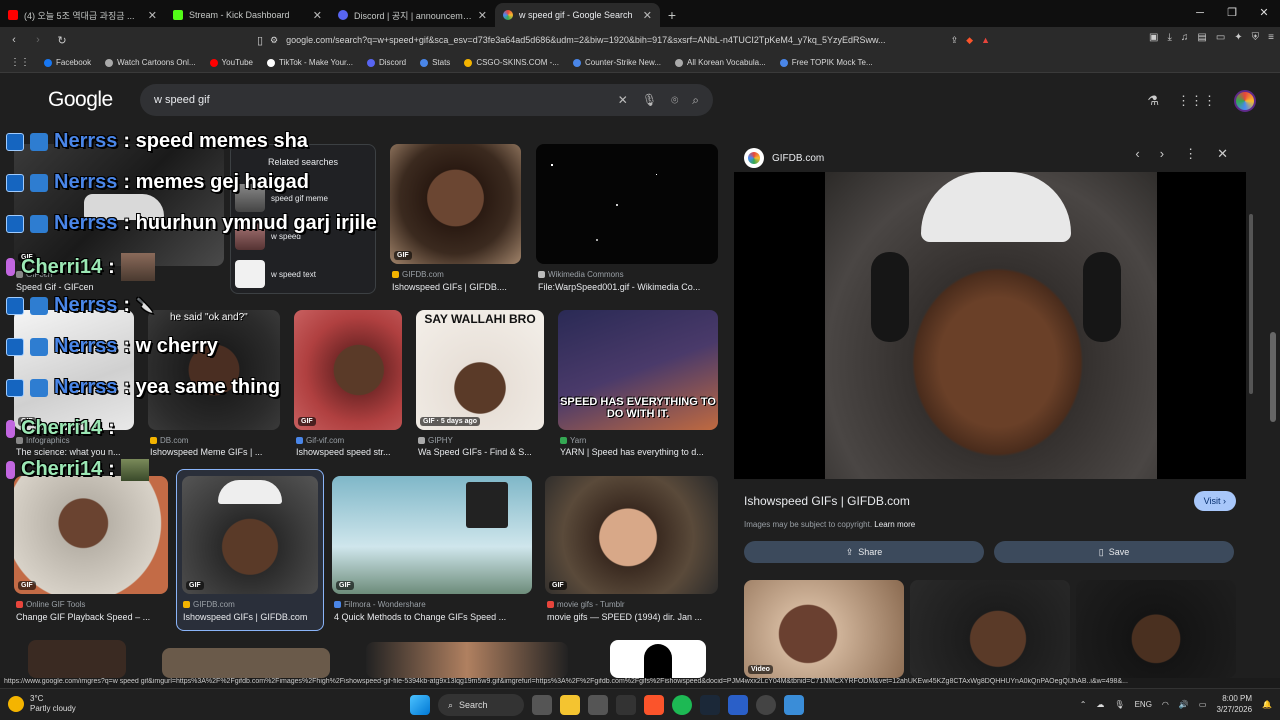  Describe the element at coordinates (116, 287) in the screenshot. I see `result-title: Speed Gif - GIFcen` at that location.